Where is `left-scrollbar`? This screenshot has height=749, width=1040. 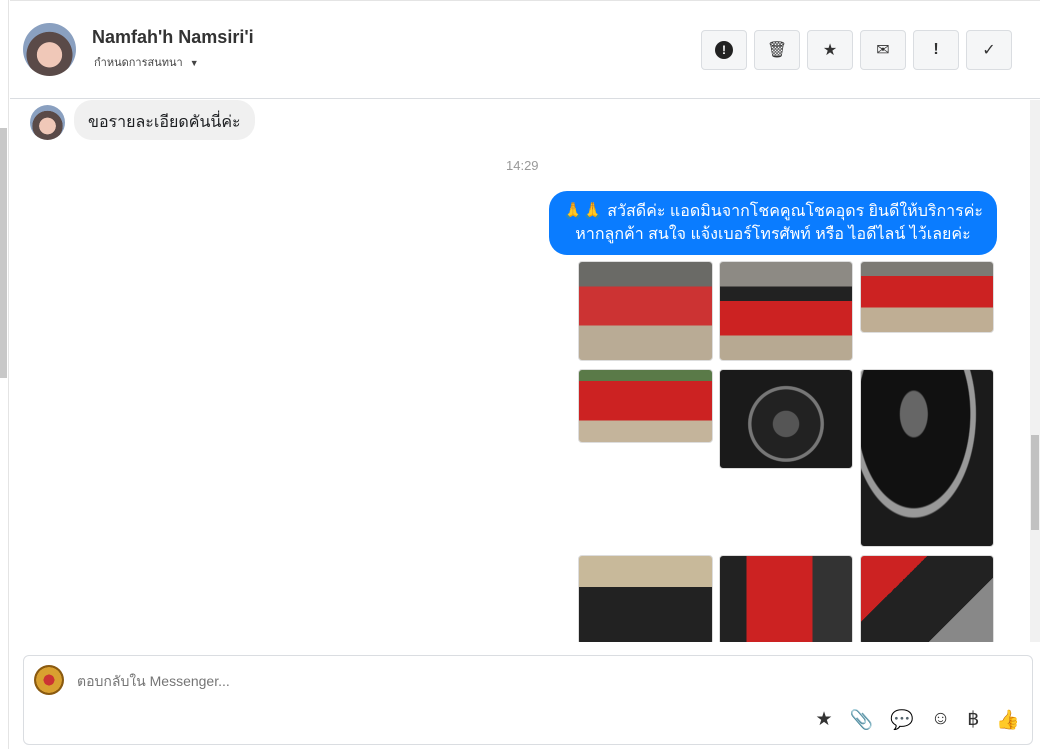 left-scrollbar is located at coordinates (4, 374).